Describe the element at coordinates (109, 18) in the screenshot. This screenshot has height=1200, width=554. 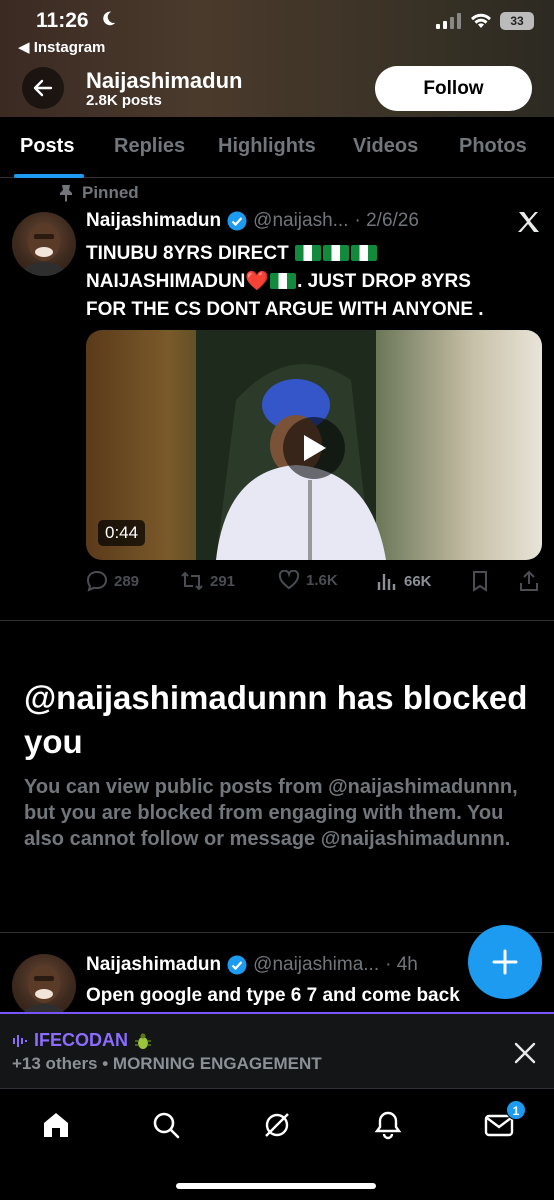
I see `do-not-disturb-icon` at that location.